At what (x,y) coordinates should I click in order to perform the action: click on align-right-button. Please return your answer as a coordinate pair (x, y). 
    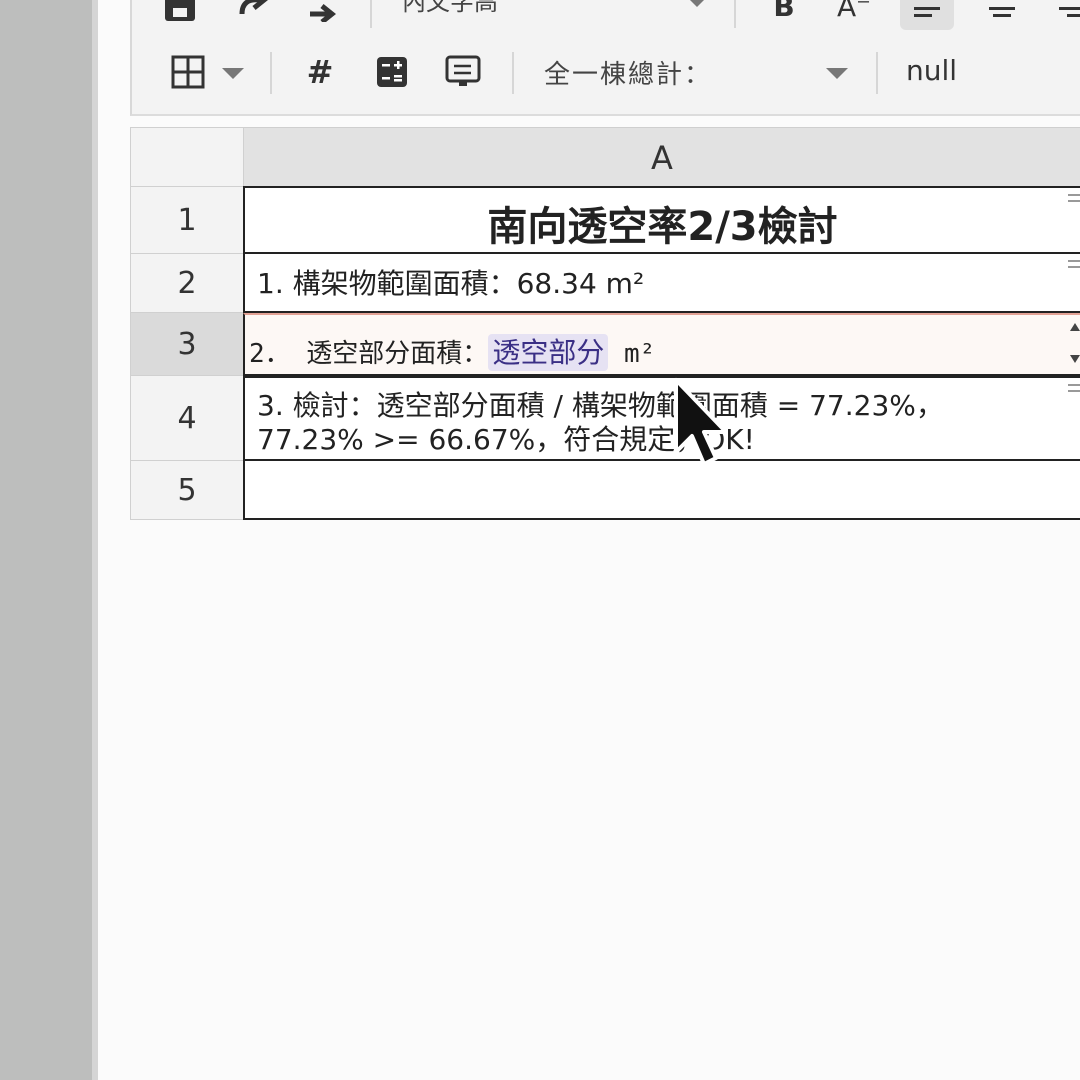
    Looking at the image, I should click on (1066, 15).